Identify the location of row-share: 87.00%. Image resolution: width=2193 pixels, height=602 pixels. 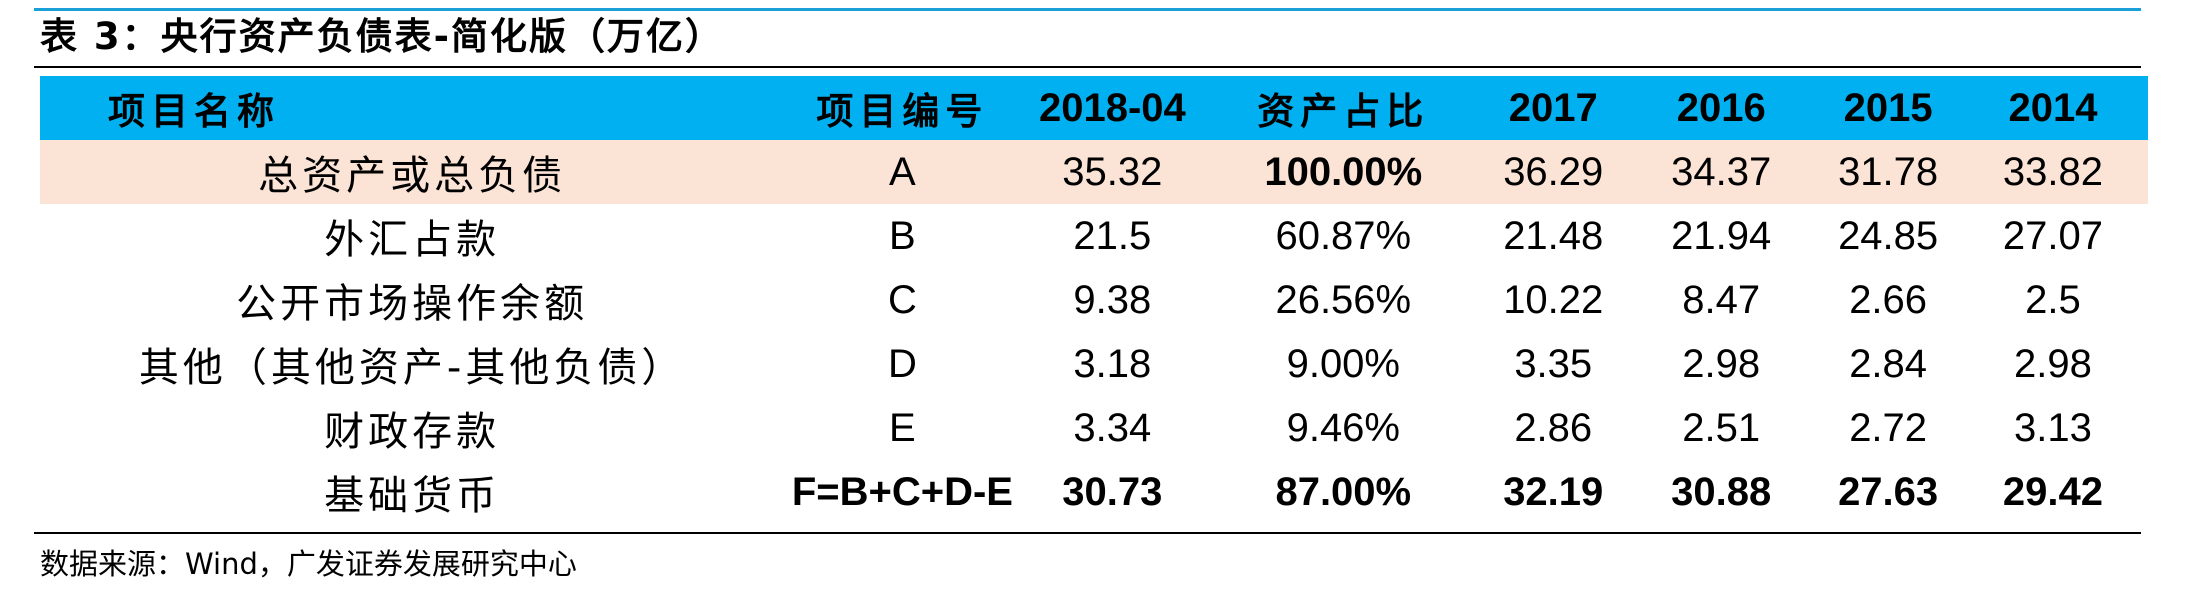
(1343, 491).